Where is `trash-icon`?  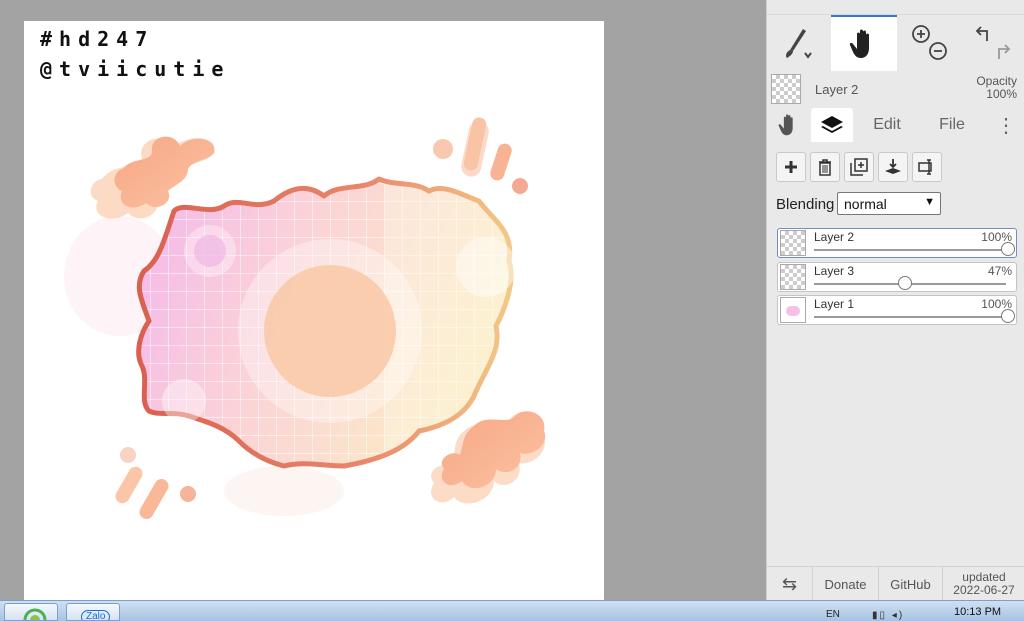
trash-icon is located at coordinates (825, 167).